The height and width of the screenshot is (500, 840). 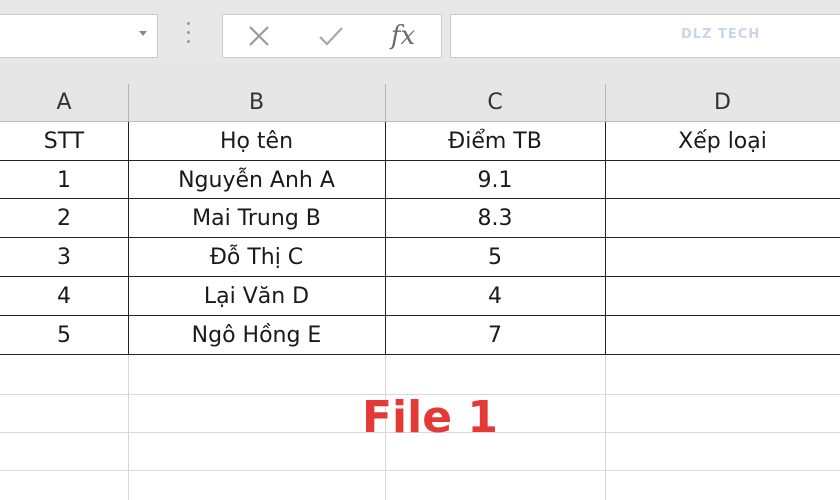 I want to click on table-cell: Ngô Hồng E, so click(x=256, y=335).